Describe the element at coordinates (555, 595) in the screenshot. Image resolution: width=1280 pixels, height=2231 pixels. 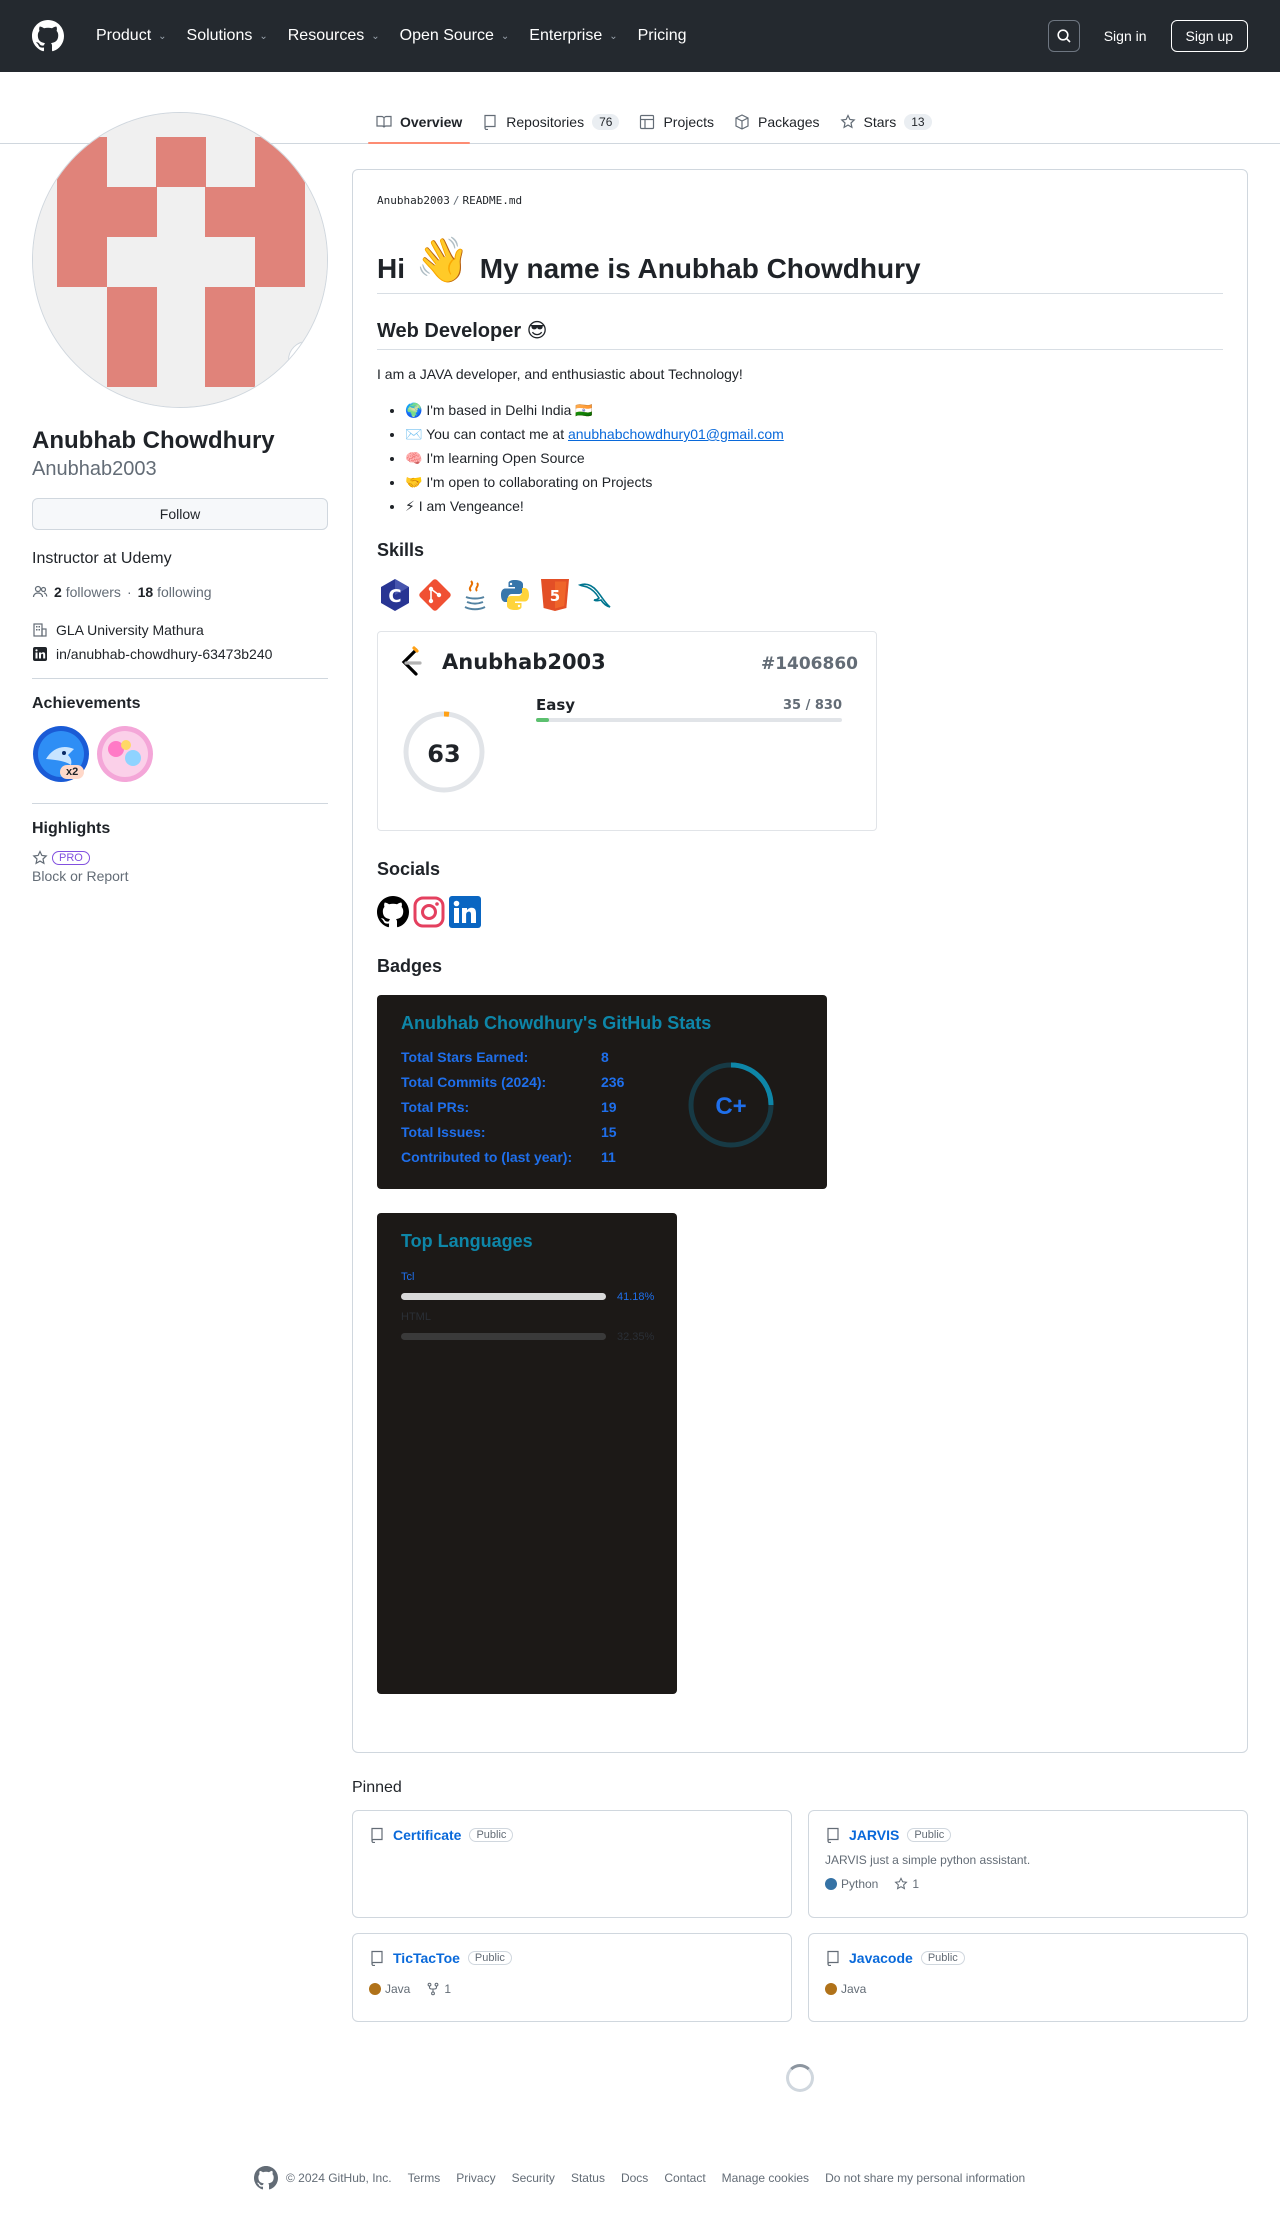
I see `html5-icon: 5` at that location.